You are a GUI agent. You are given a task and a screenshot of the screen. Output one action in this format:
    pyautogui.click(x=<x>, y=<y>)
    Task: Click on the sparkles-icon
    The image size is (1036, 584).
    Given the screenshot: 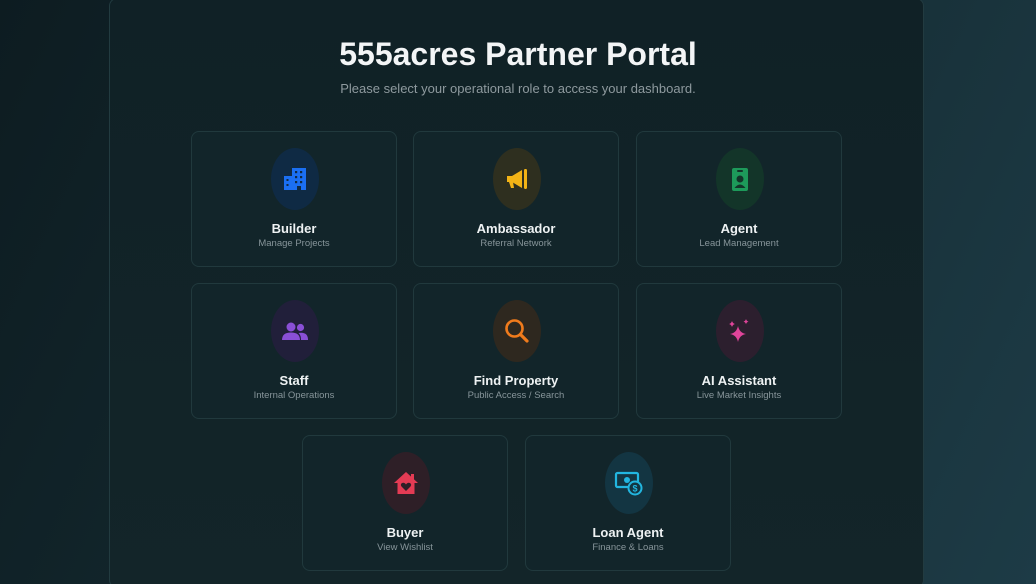 What is the action you would take?
    pyautogui.click(x=740, y=331)
    